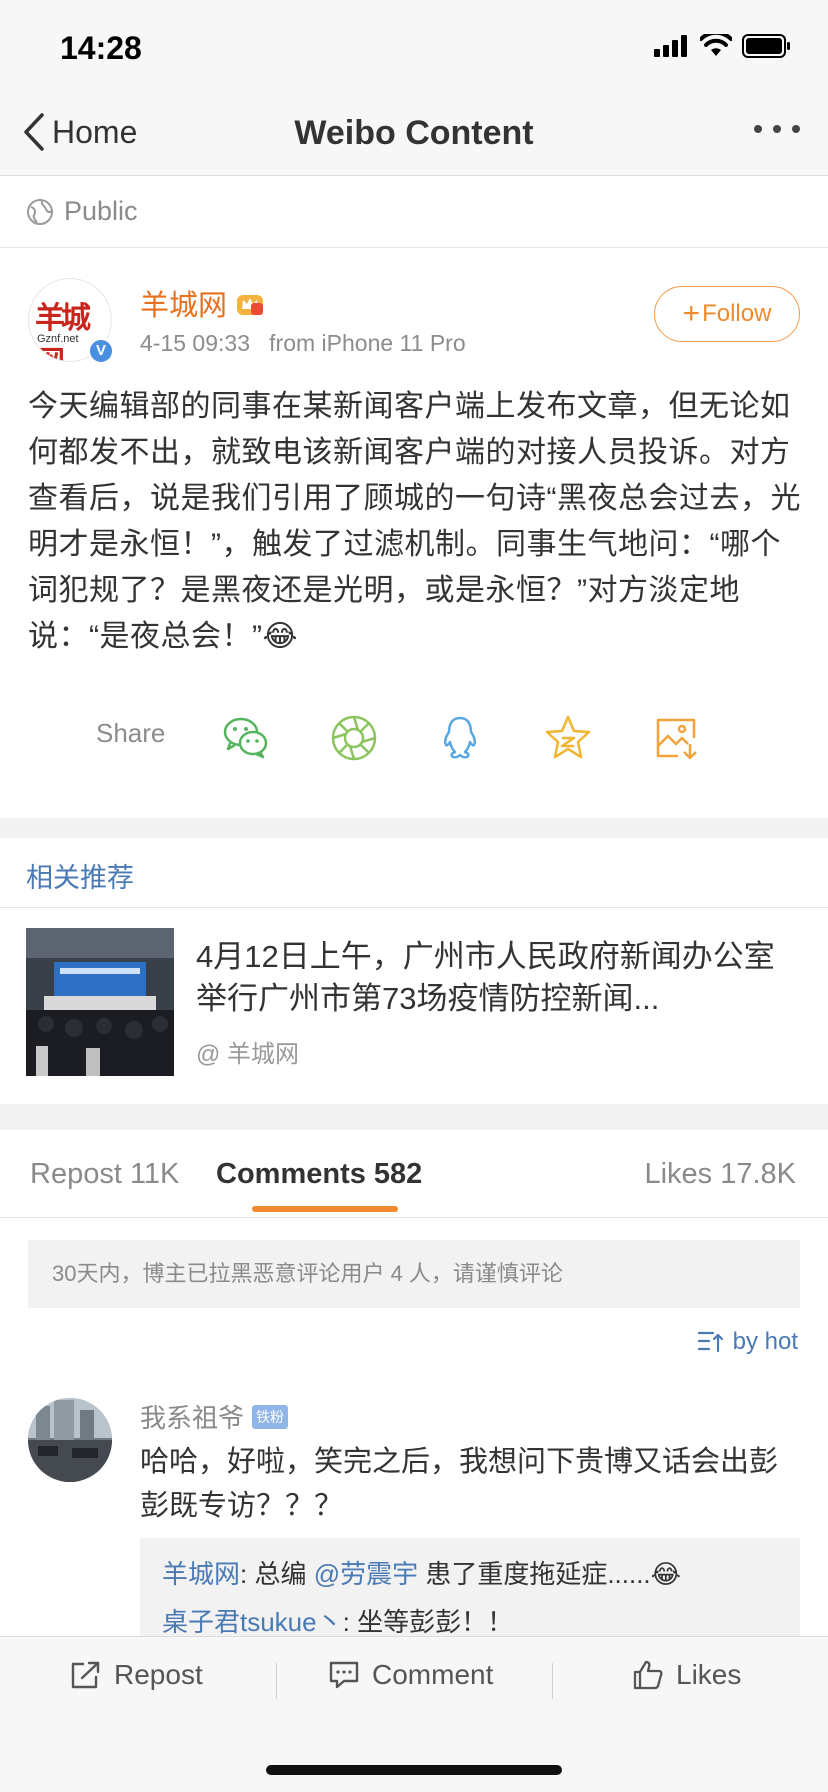 Image resolution: width=828 pixels, height=1792 pixels. What do you see at coordinates (716, 45) in the screenshot?
I see `wifi-icon` at bounding box center [716, 45].